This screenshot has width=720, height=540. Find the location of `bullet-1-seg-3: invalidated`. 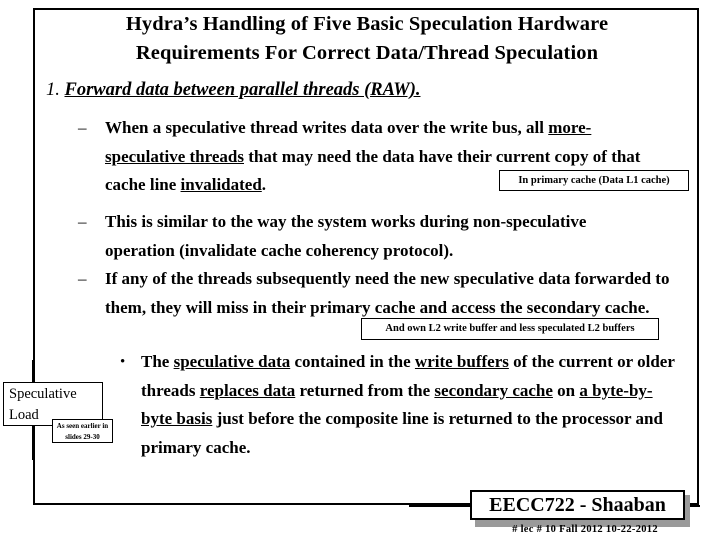

bullet-1-seg-3: invalidated is located at coordinates (221, 184).